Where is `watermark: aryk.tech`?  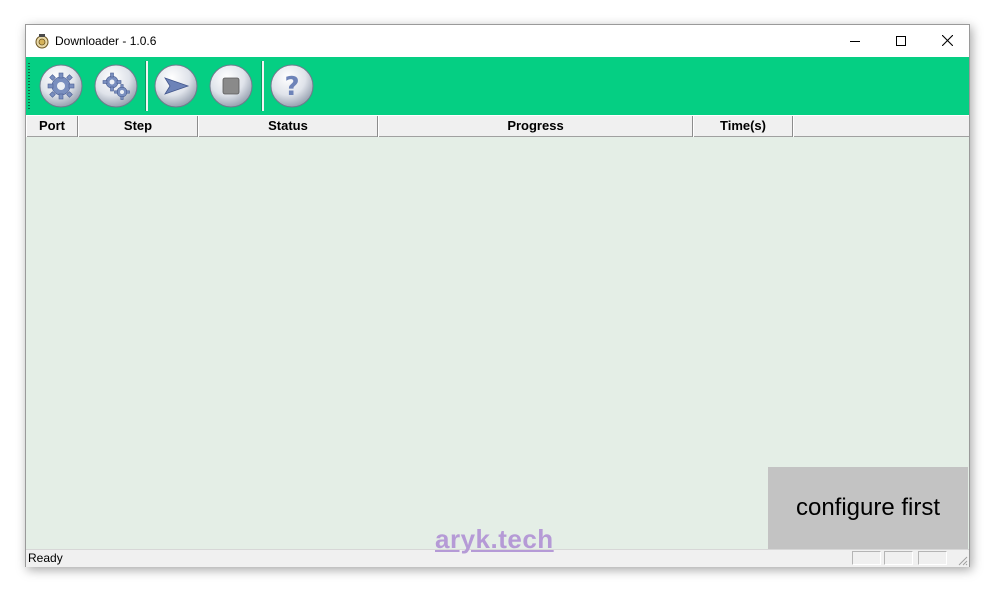
watermark: aryk.tech is located at coordinates (494, 539).